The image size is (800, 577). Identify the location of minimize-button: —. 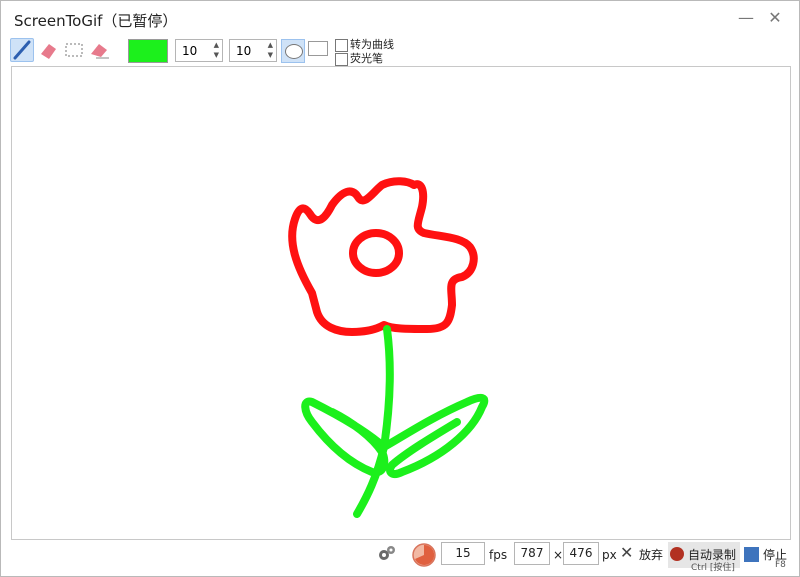
(746, 18).